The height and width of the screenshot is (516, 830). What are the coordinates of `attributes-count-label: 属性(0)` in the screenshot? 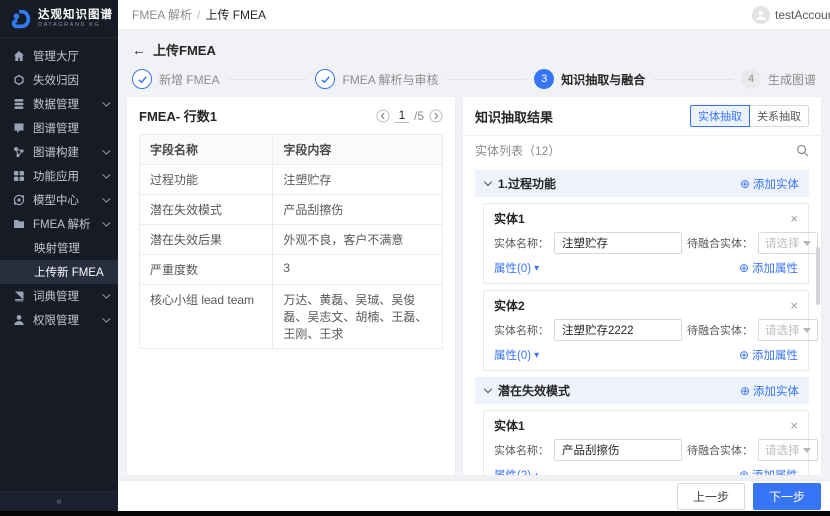 It's located at (513, 269).